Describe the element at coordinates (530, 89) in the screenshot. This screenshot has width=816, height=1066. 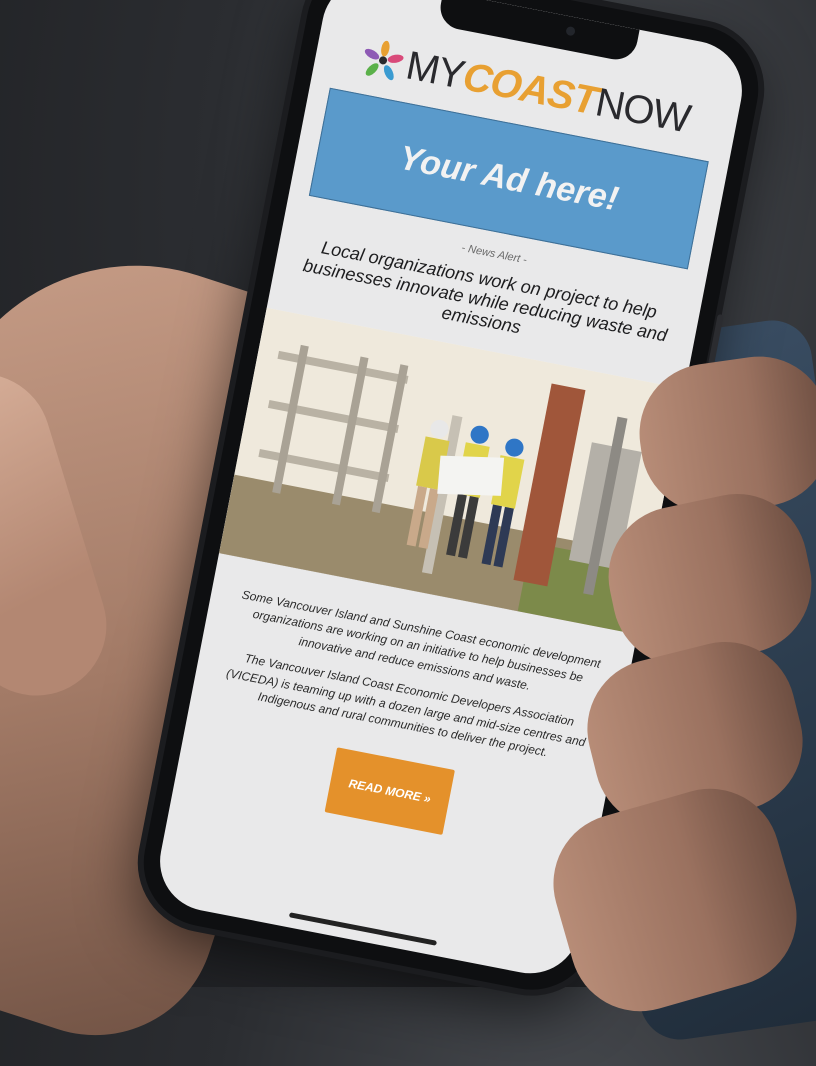
I see `logo-coast: COAST` at that location.